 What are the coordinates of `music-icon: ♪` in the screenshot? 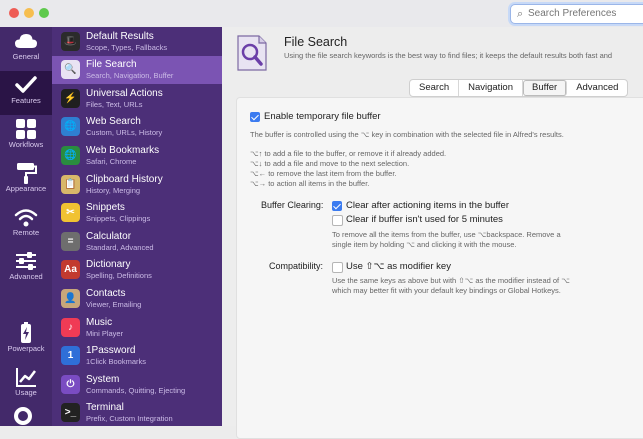 It's located at (70, 327).